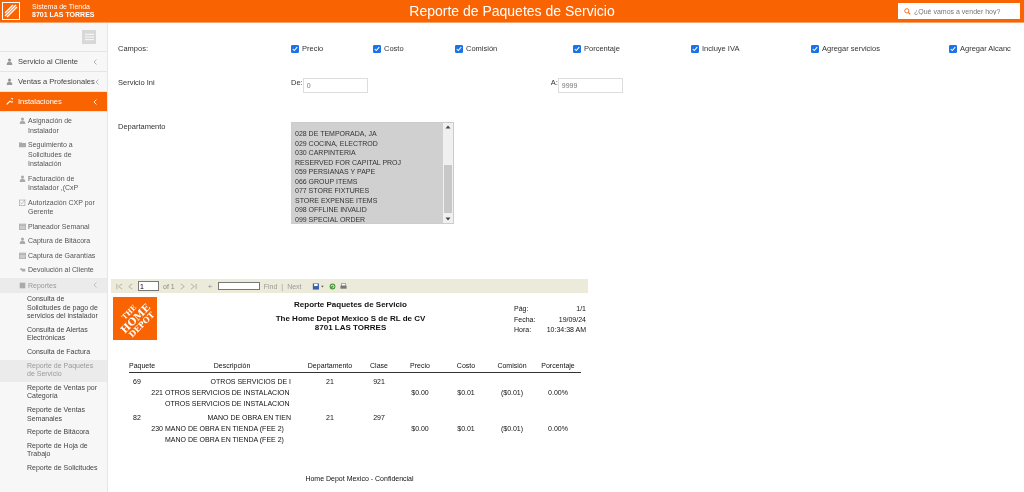 This screenshot has height=492, width=1024. Describe the element at coordinates (448, 189) in the screenshot. I see `scrollbar-thumb` at that location.